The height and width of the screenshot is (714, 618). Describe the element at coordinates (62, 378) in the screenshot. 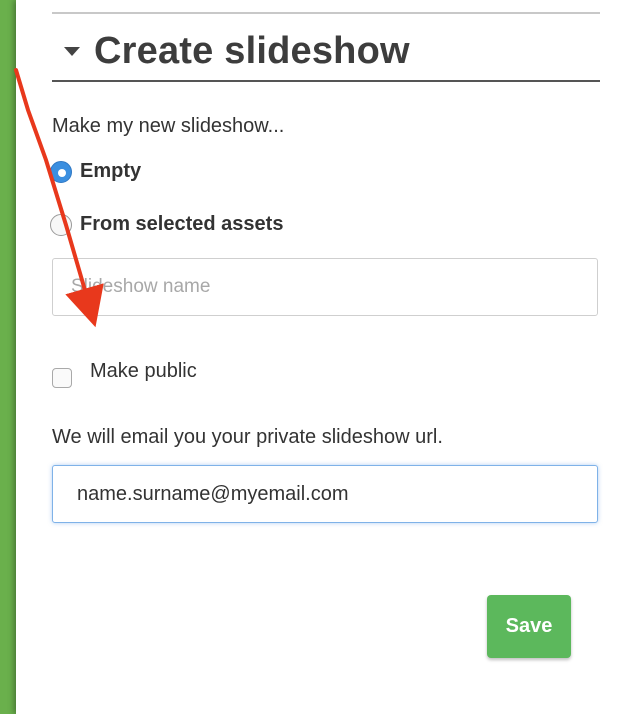

I see `make-public-checkbox` at that location.